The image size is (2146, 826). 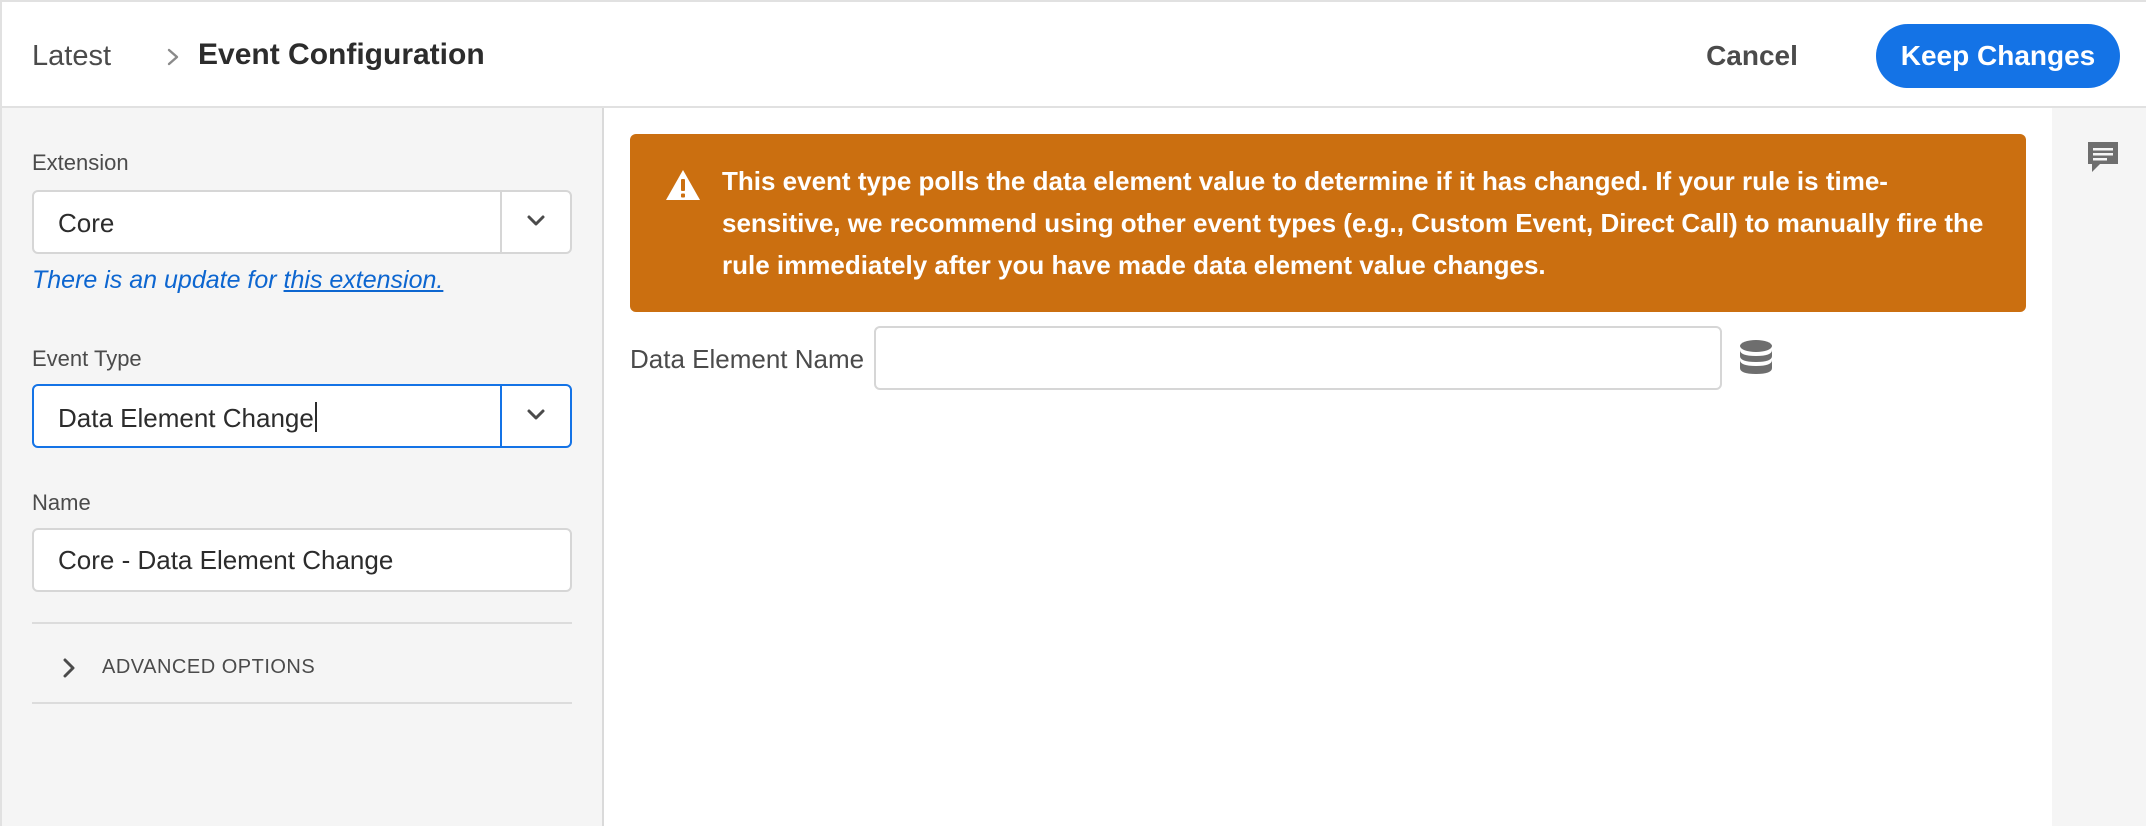 What do you see at coordinates (302, 560) in the screenshot?
I see `name-field` at bounding box center [302, 560].